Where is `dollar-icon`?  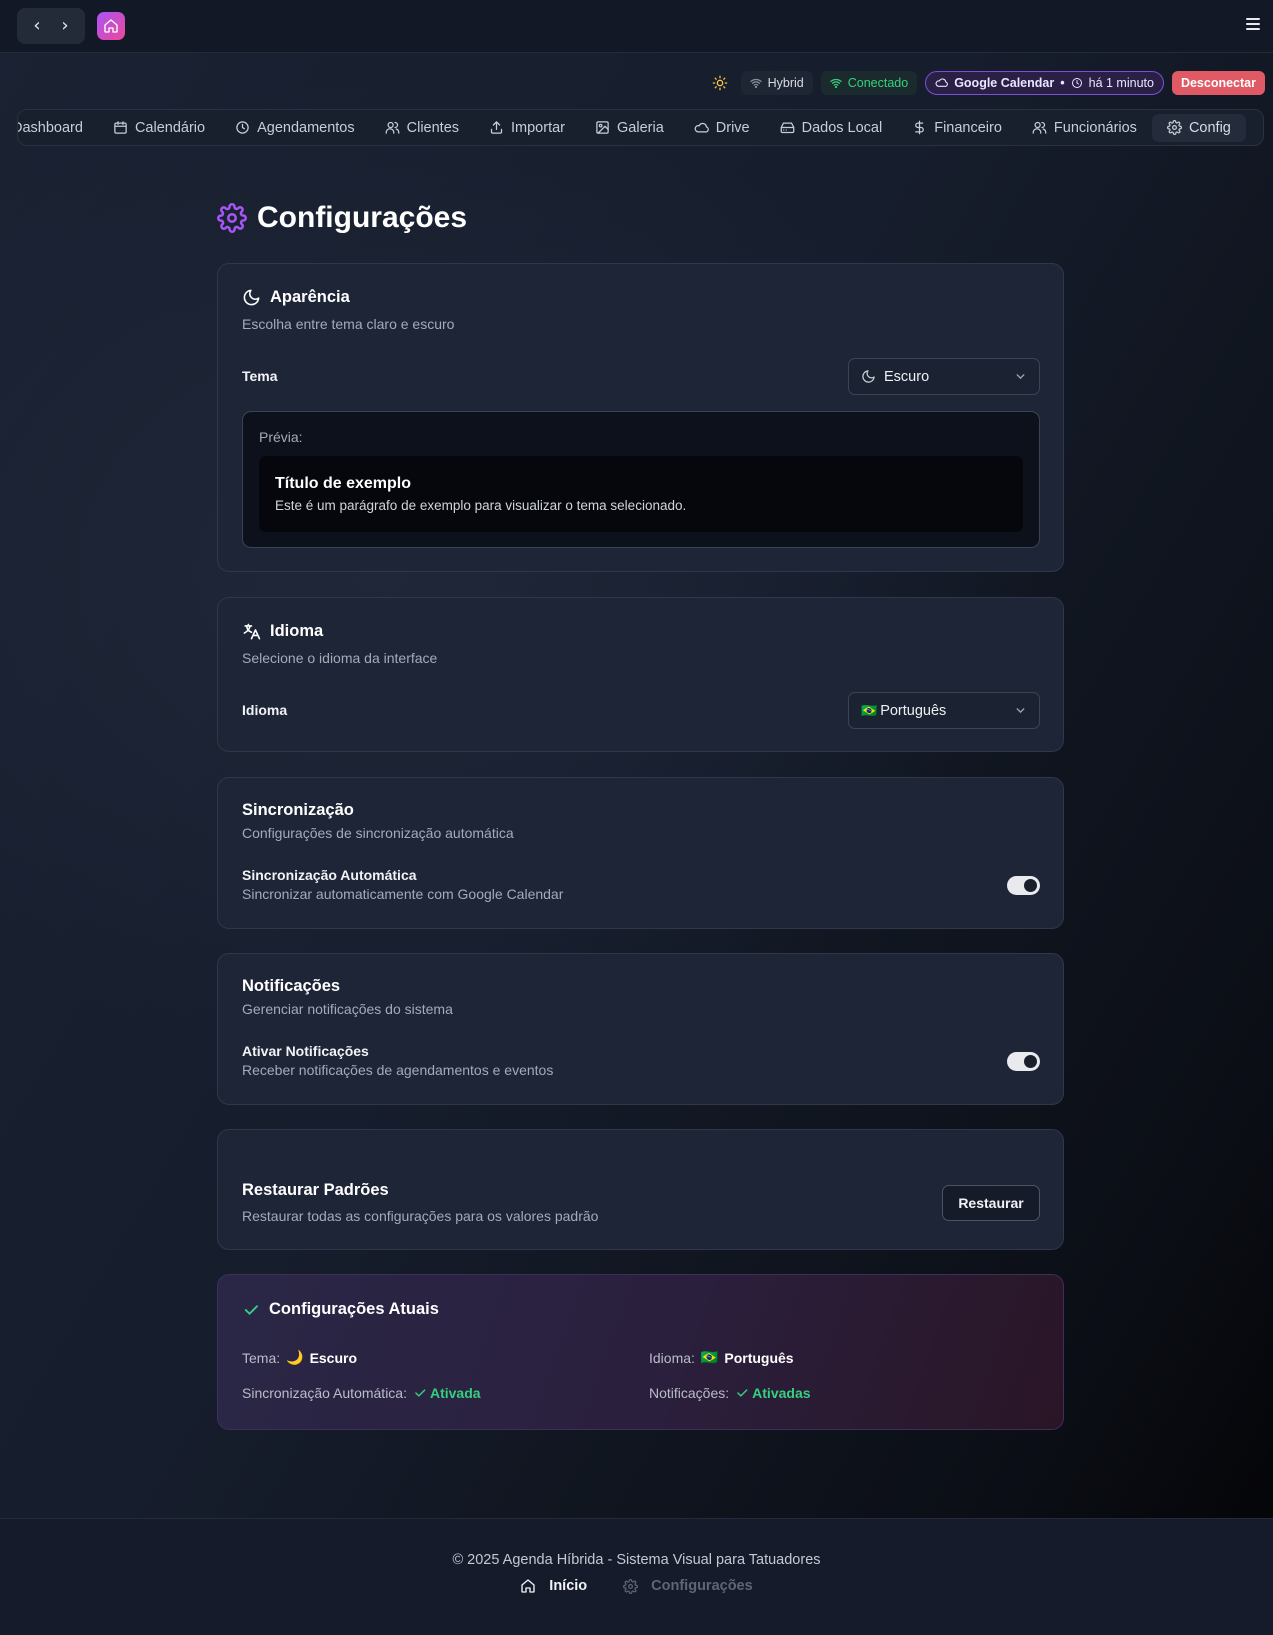
dollar-icon is located at coordinates (920, 127).